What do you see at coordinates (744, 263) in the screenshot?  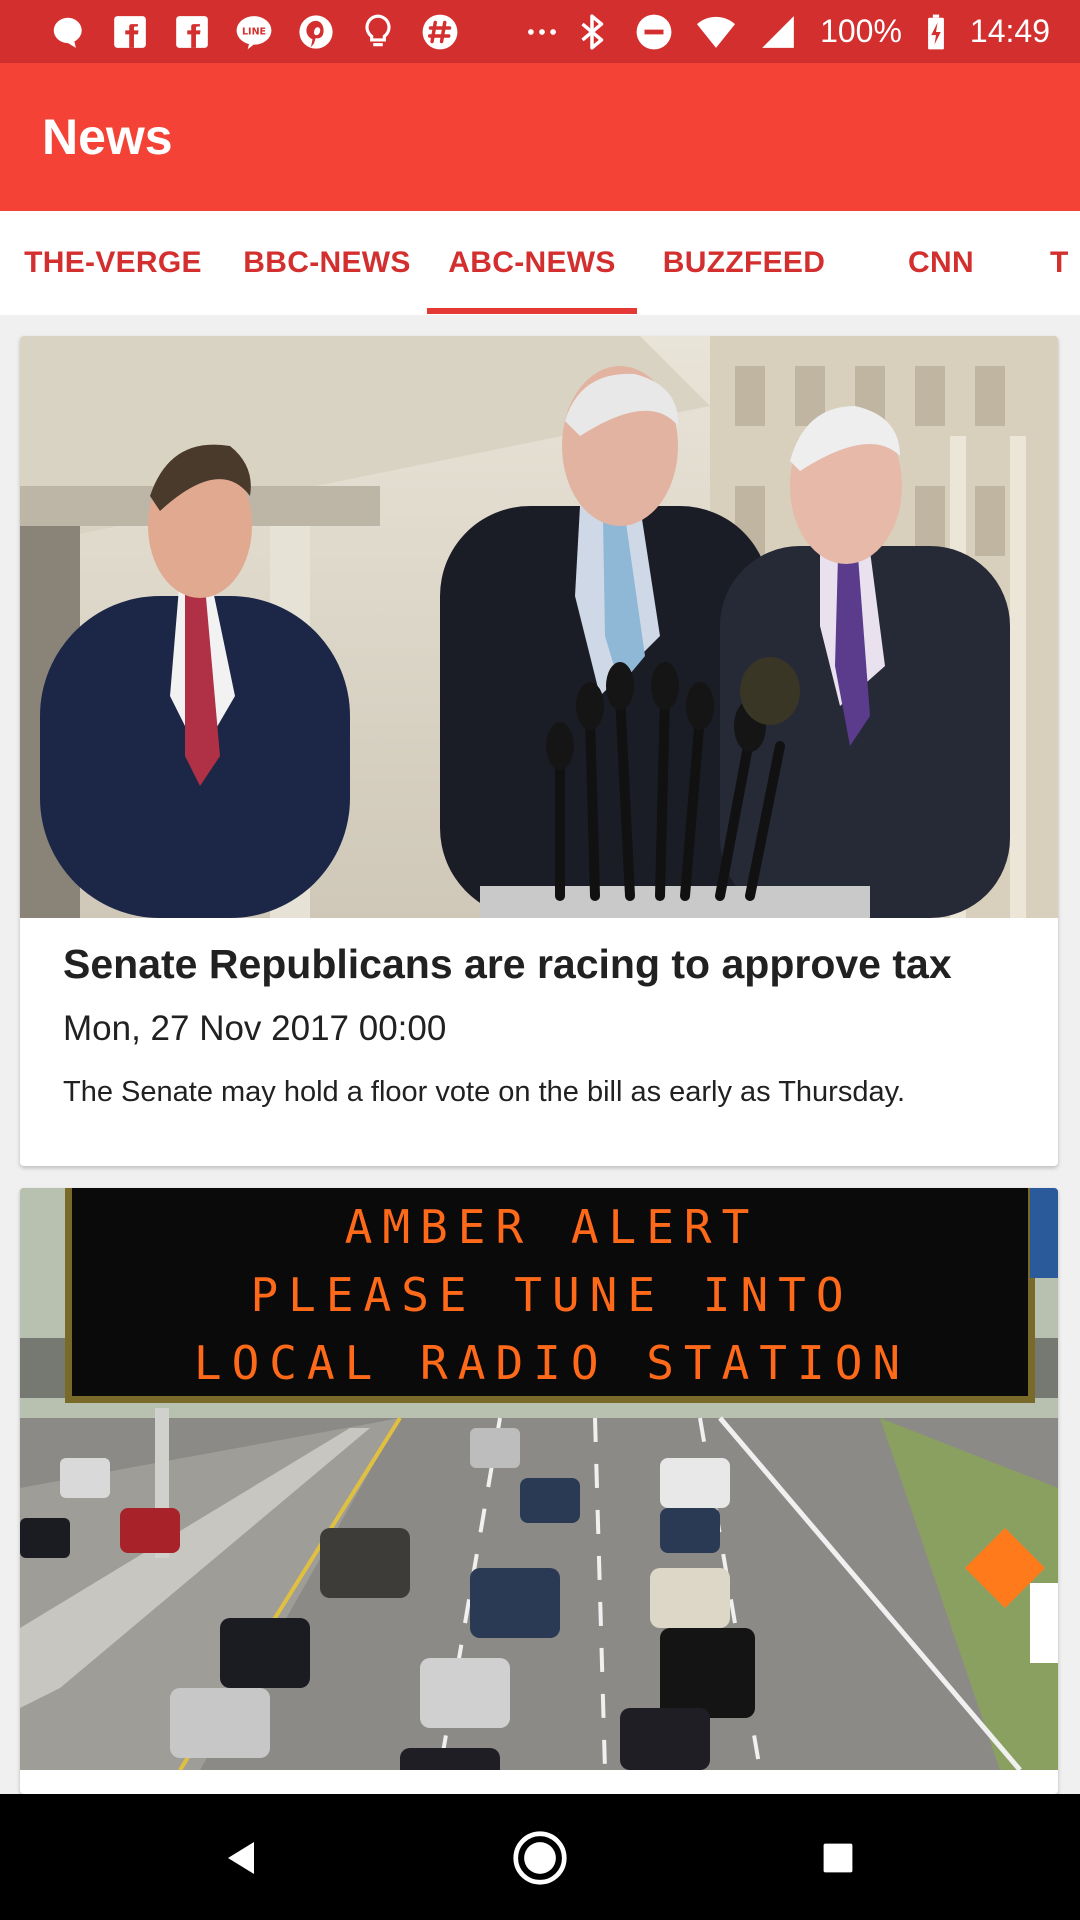 I see `tab-buzzfeed: BUZZFEED` at bounding box center [744, 263].